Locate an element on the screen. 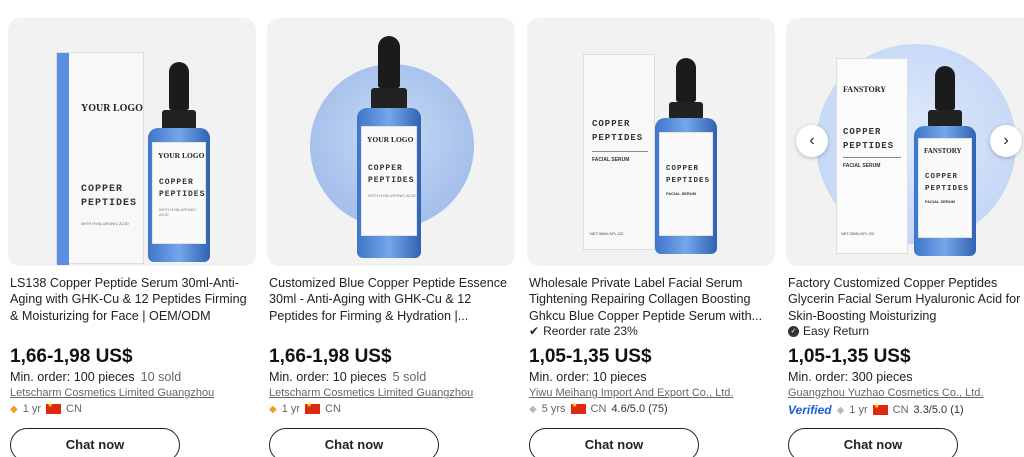 The image size is (1024, 457). supplier-link: Guangzhou Yuzhao Cosmetics Co., Ltd. is located at coordinates (885, 393).